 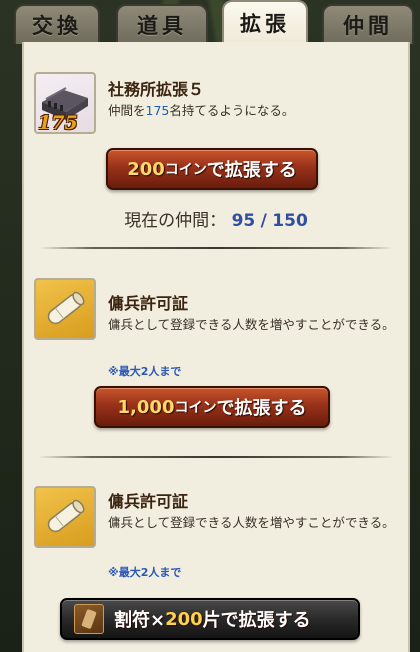 What do you see at coordinates (58, 123) in the screenshot?
I see `office-level: 175` at bounding box center [58, 123].